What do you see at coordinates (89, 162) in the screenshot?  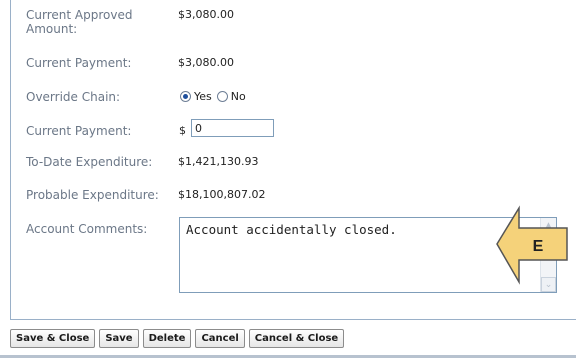 I see `to-date-expenditure-label: To-Date Expenditure:` at bounding box center [89, 162].